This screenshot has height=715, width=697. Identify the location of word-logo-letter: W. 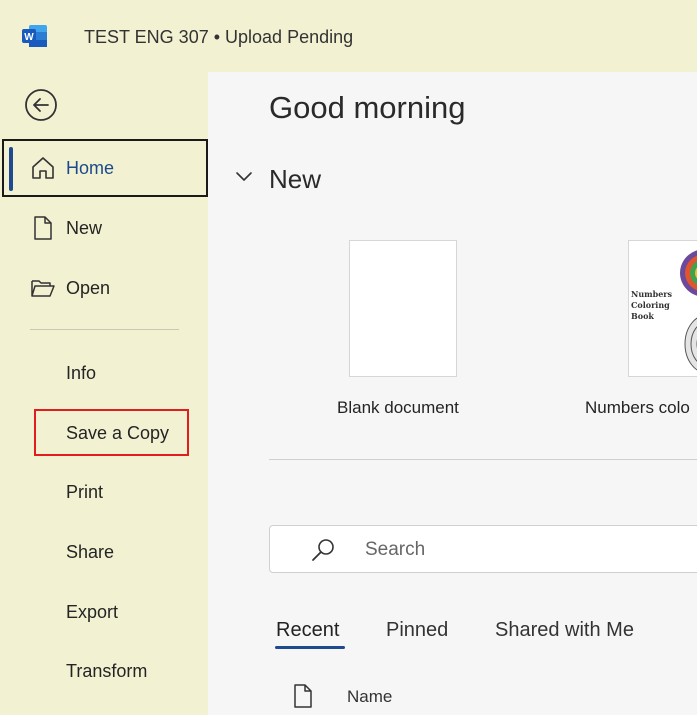
(29, 37).